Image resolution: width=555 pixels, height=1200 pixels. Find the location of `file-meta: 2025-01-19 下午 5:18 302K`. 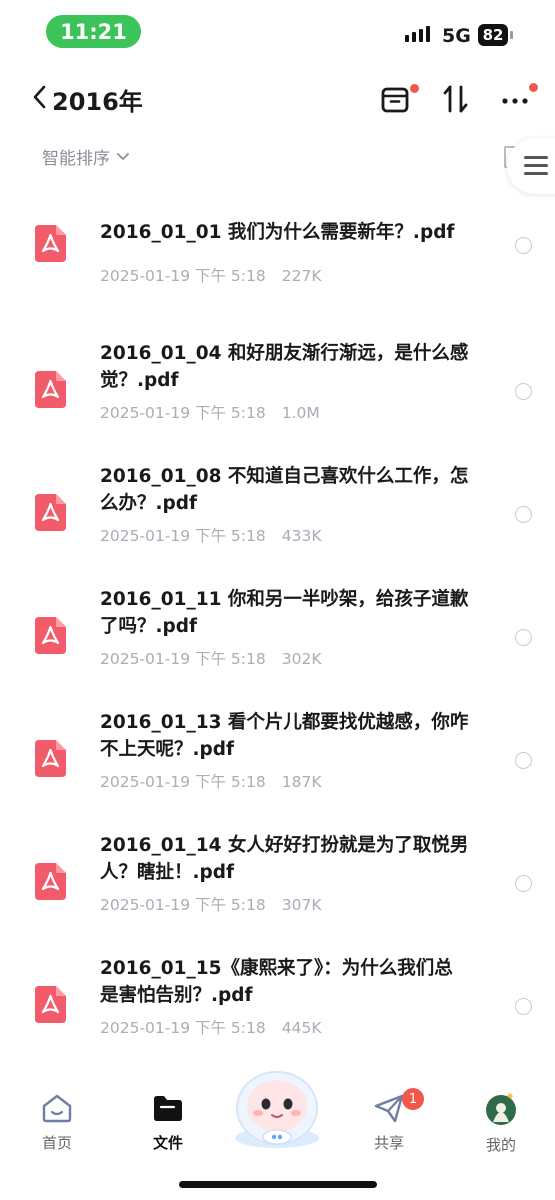

file-meta: 2025-01-19 下午 5:18 302K is located at coordinates (211, 658).